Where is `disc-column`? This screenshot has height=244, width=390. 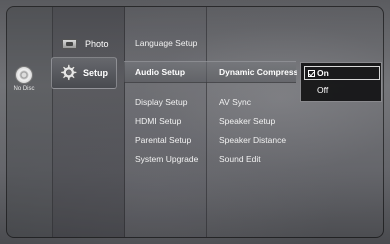
disc-column is located at coordinates (30, 122).